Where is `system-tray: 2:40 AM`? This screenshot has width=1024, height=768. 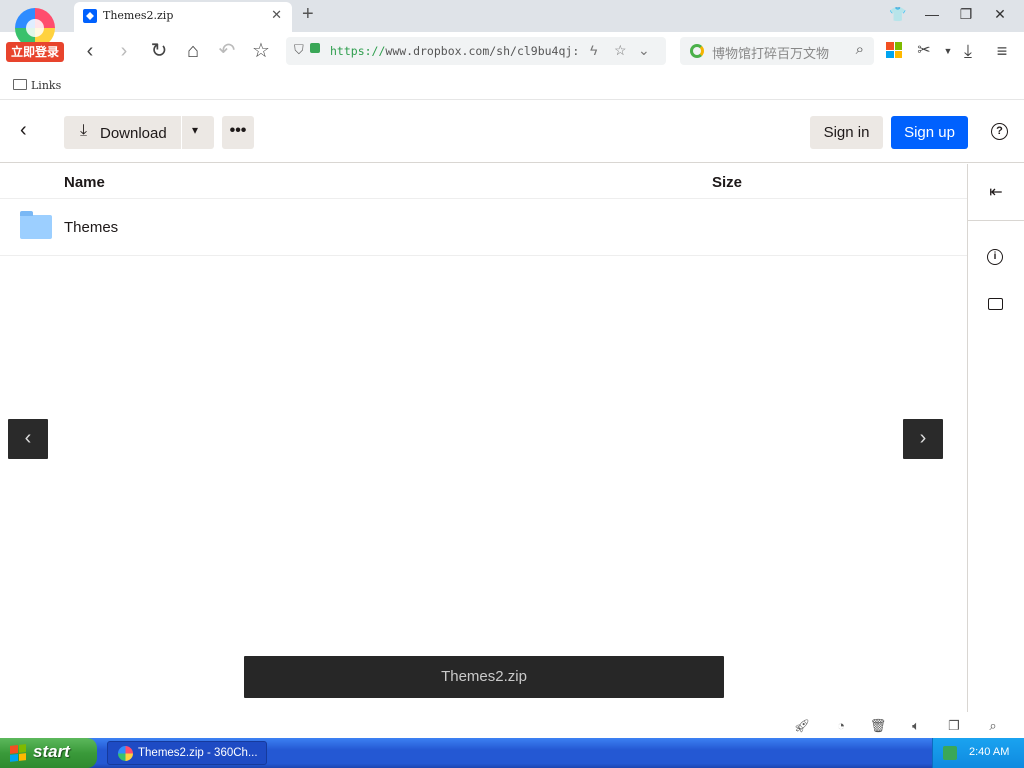 system-tray: 2:40 AM is located at coordinates (978, 753).